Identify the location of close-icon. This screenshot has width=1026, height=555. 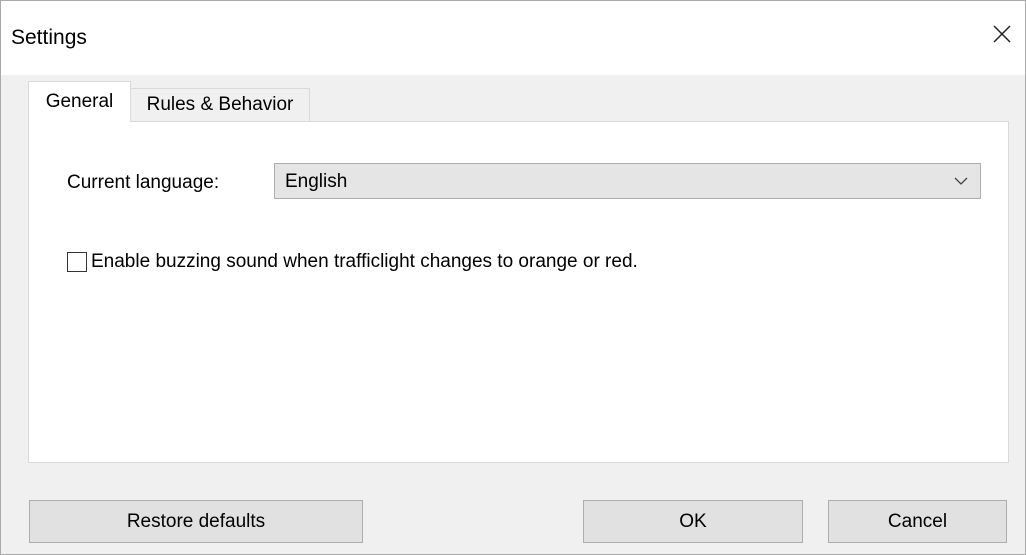
(1002, 34).